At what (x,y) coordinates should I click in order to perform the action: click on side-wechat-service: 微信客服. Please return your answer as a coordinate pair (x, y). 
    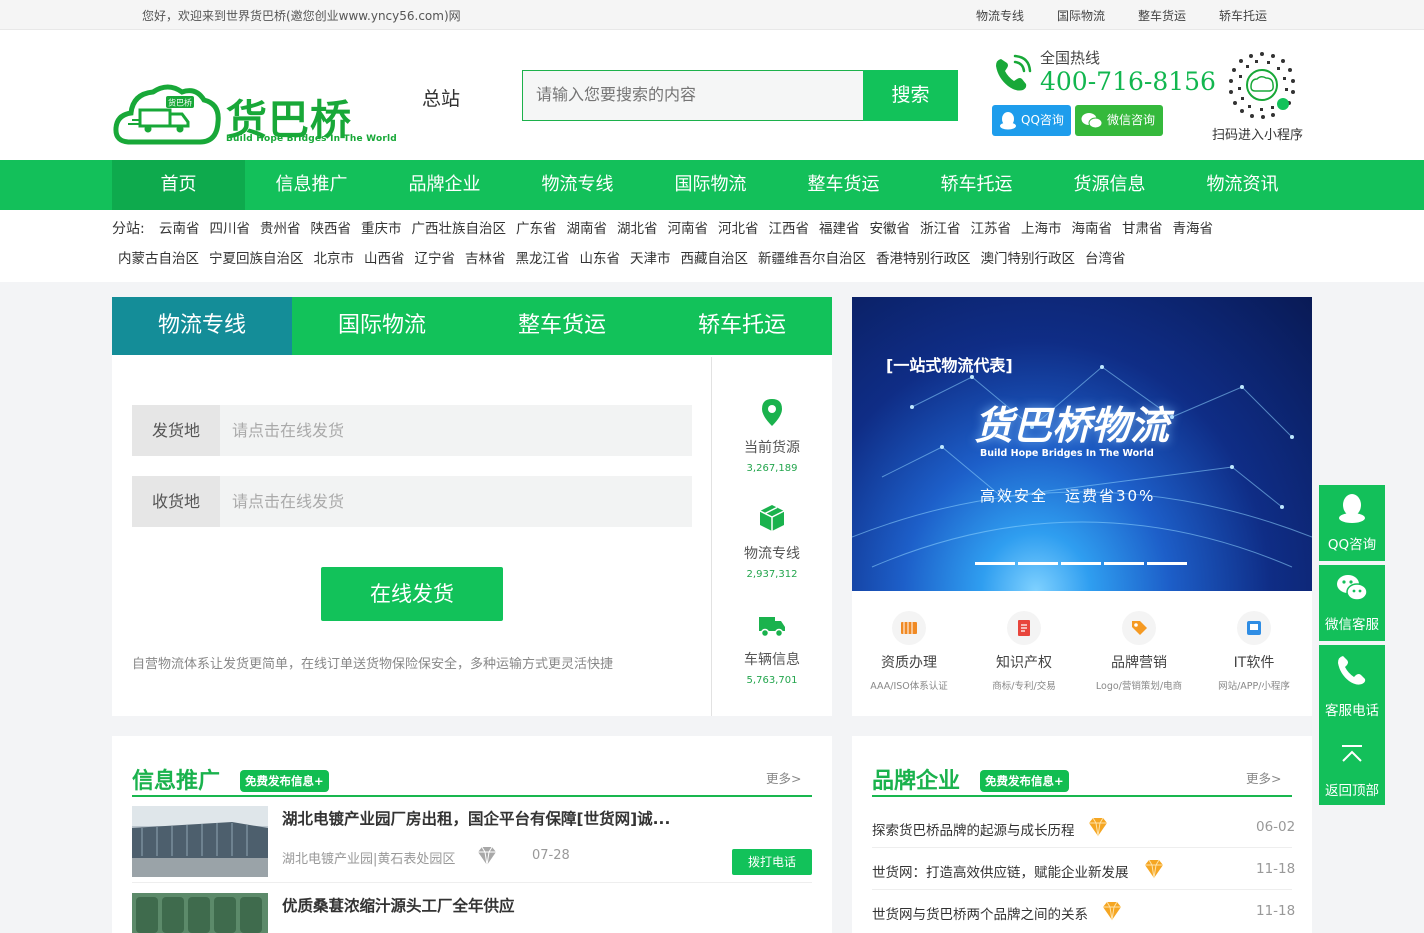
    Looking at the image, I should click on (1352, 603).